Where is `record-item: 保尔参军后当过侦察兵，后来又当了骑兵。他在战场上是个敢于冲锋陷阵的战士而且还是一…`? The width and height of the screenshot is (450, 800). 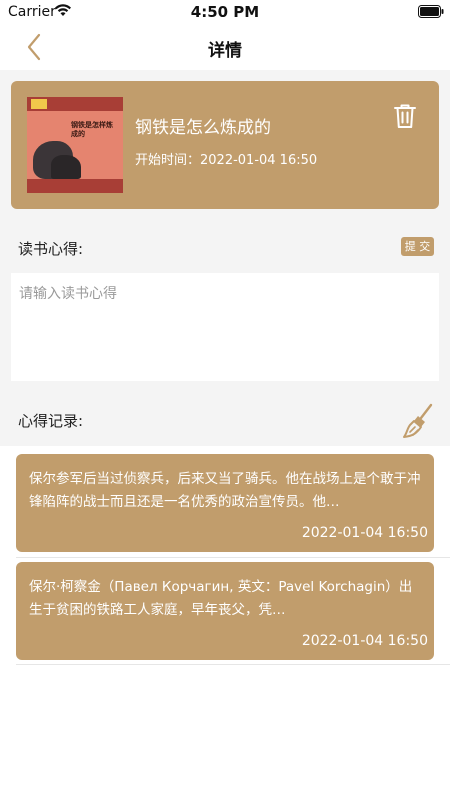 record-item: 保尔参军后当过侦察兵，后来又当了骑兵。他在战场上是个敢于冲锋陷阵的战士而且还是一… is located at coordinates (225, 503).